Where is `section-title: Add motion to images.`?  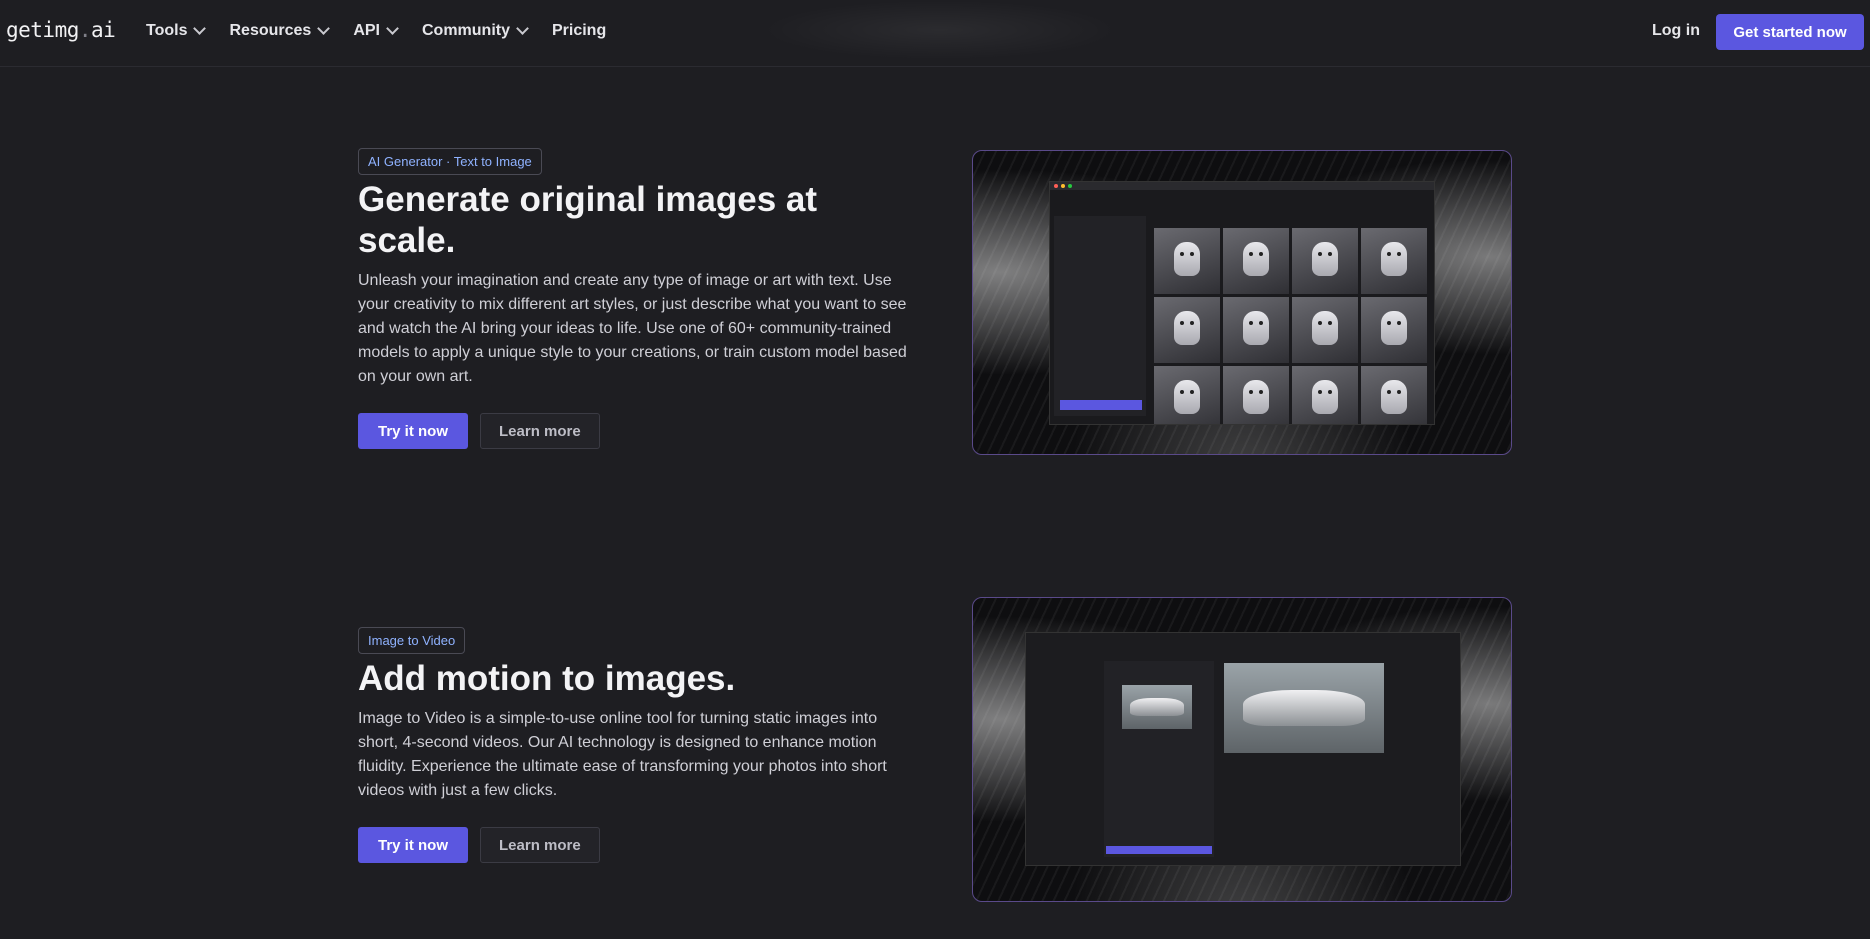 section-title: Add motion to images. is located at coordinates (547, 678).